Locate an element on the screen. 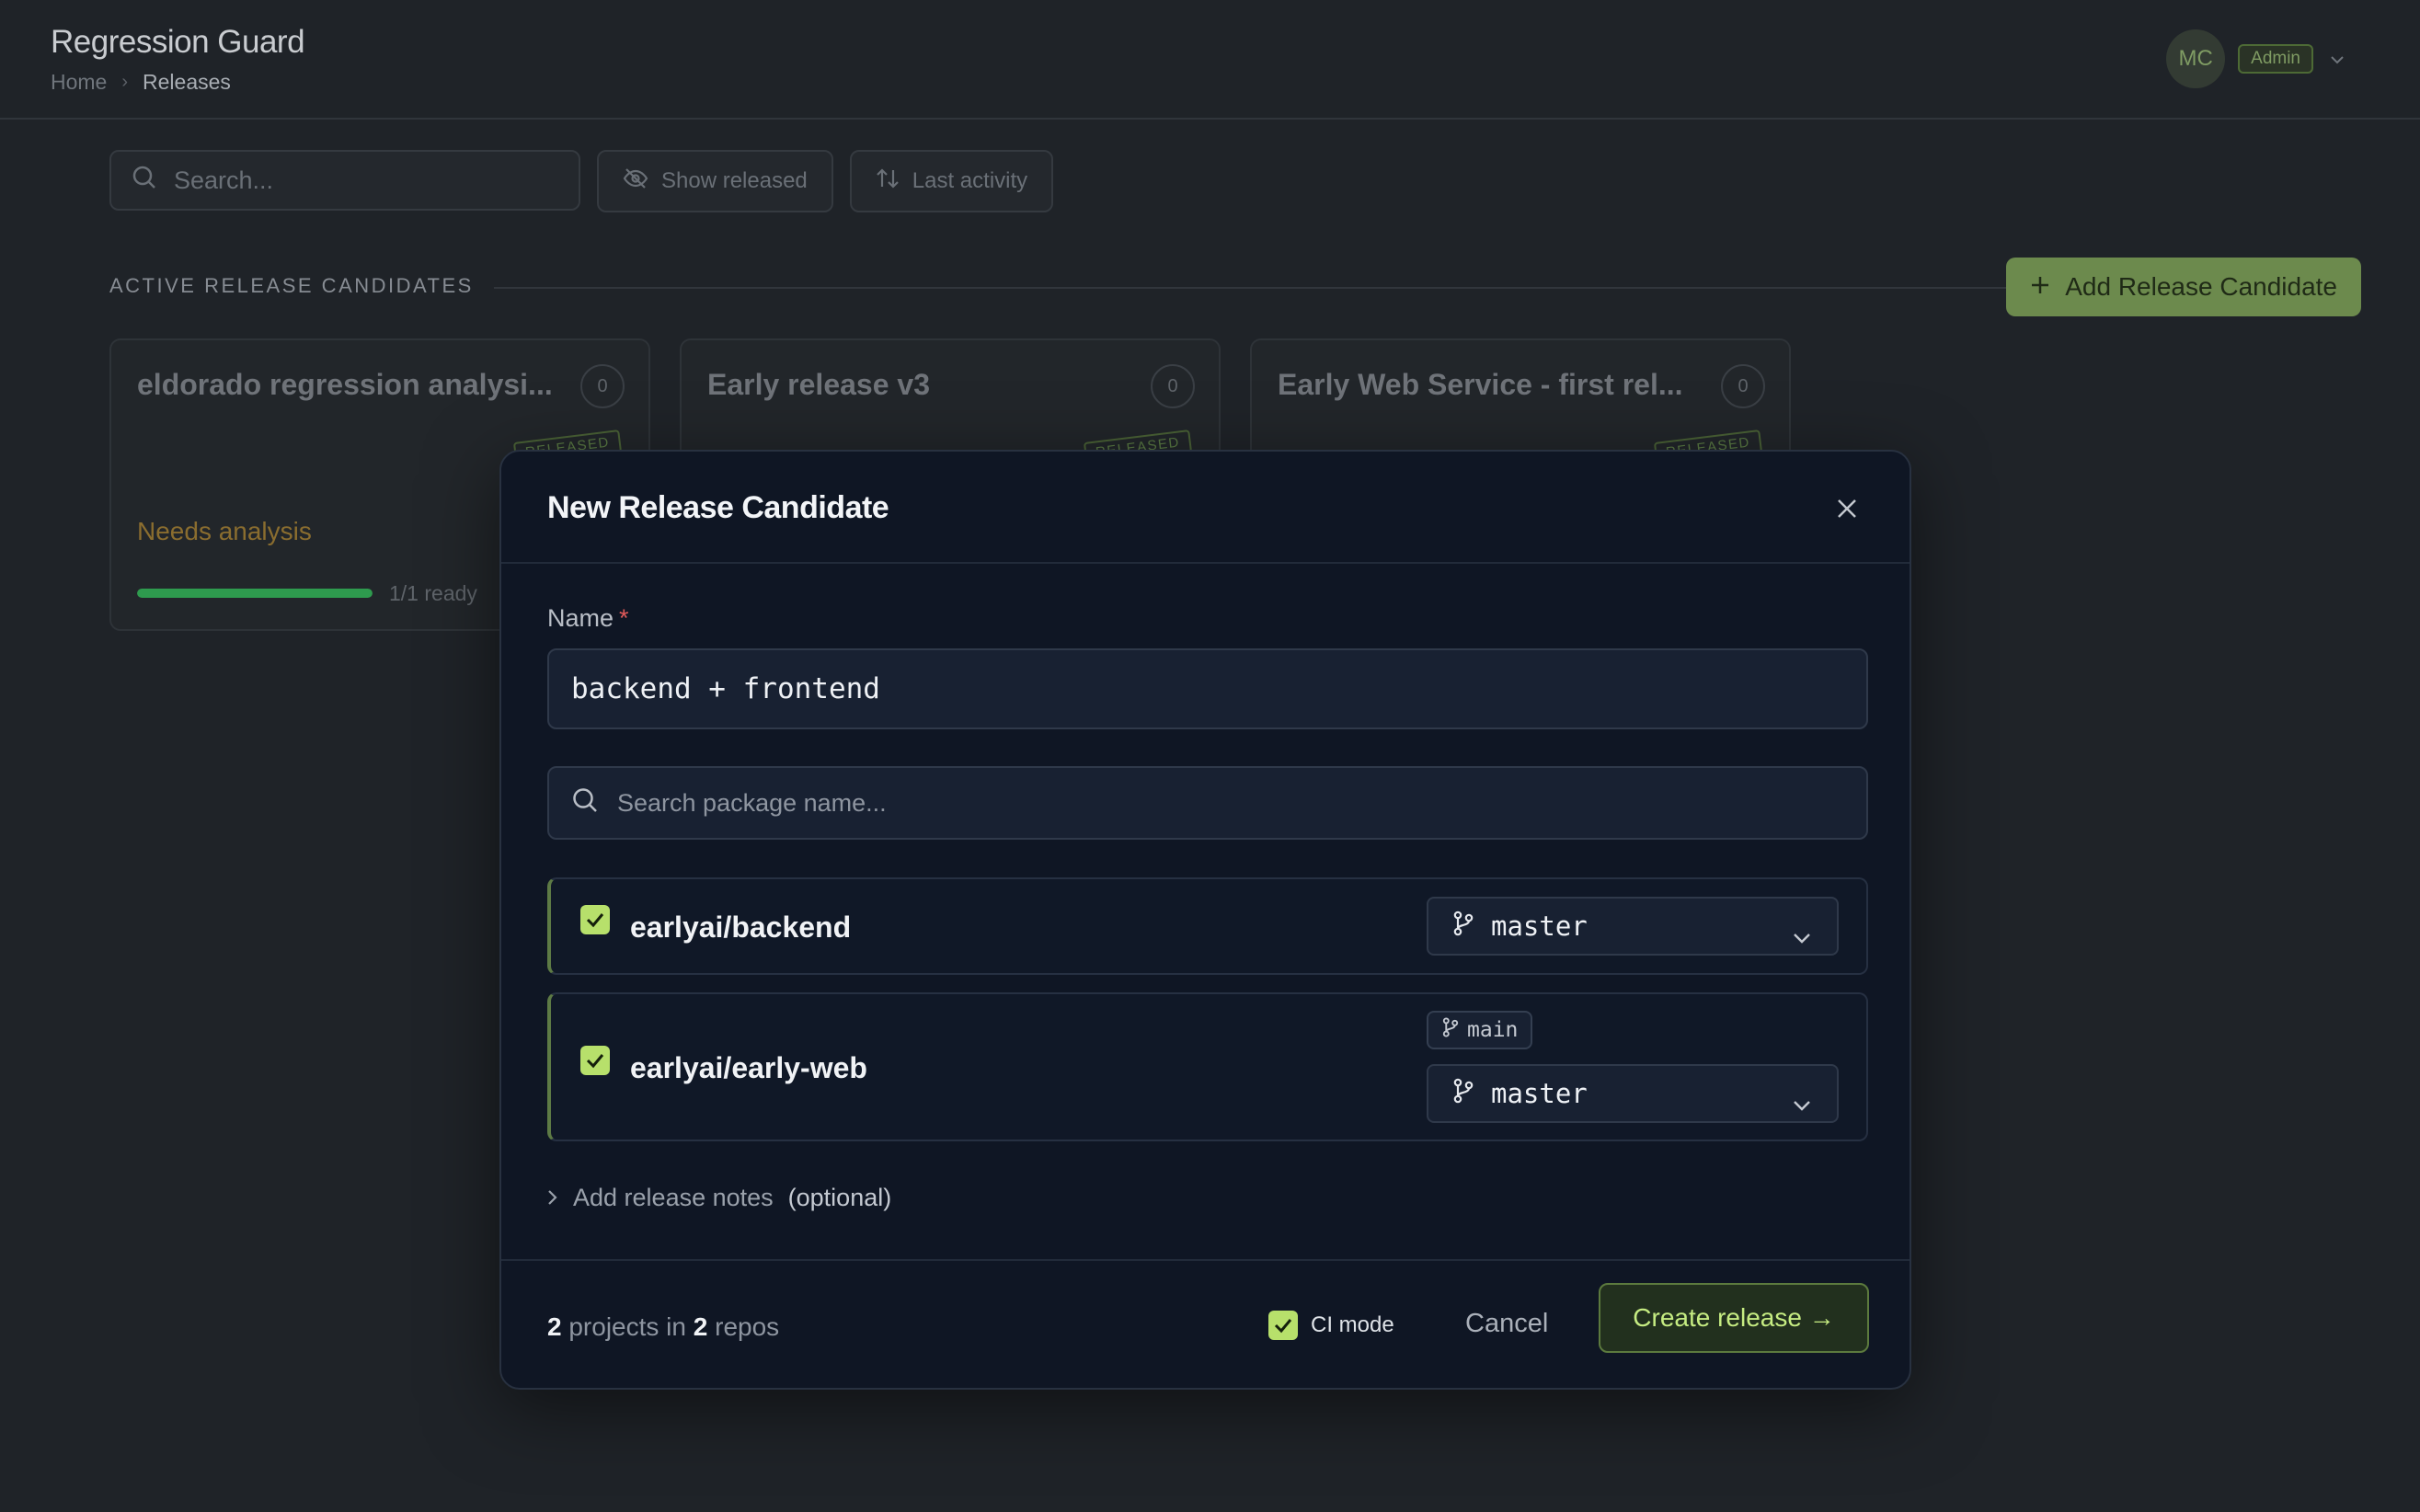  dialog-title: New Release Candidate is located at coordinates (718, 507).